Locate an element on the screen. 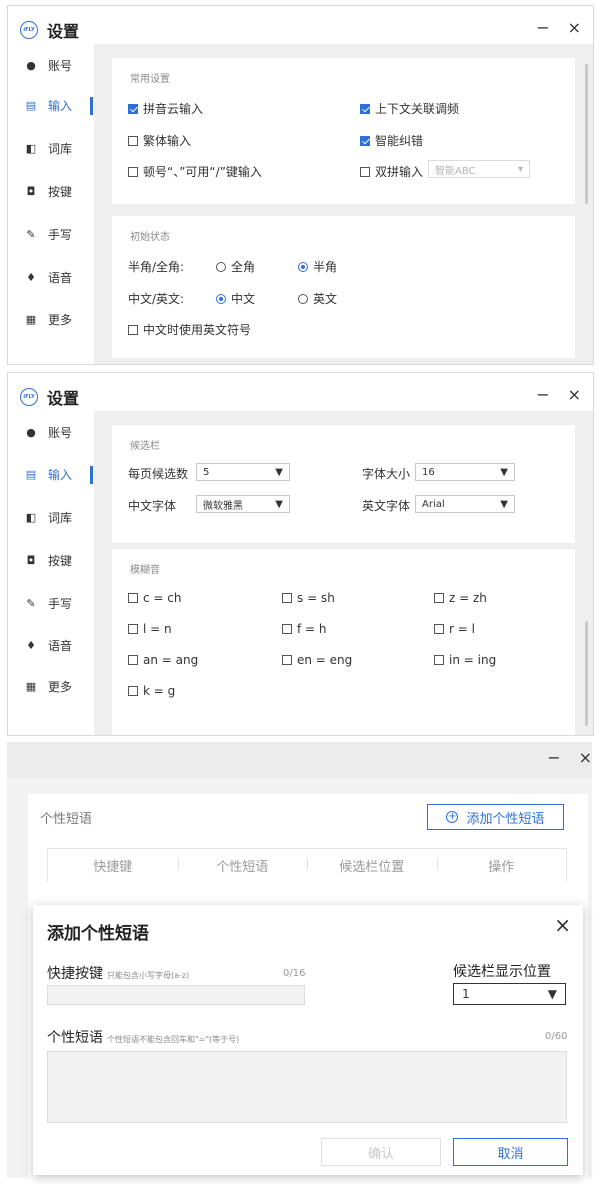 This screenshot has width=600, height=1184. chinese-radio: 中文 is located at coordinates (235, 298).